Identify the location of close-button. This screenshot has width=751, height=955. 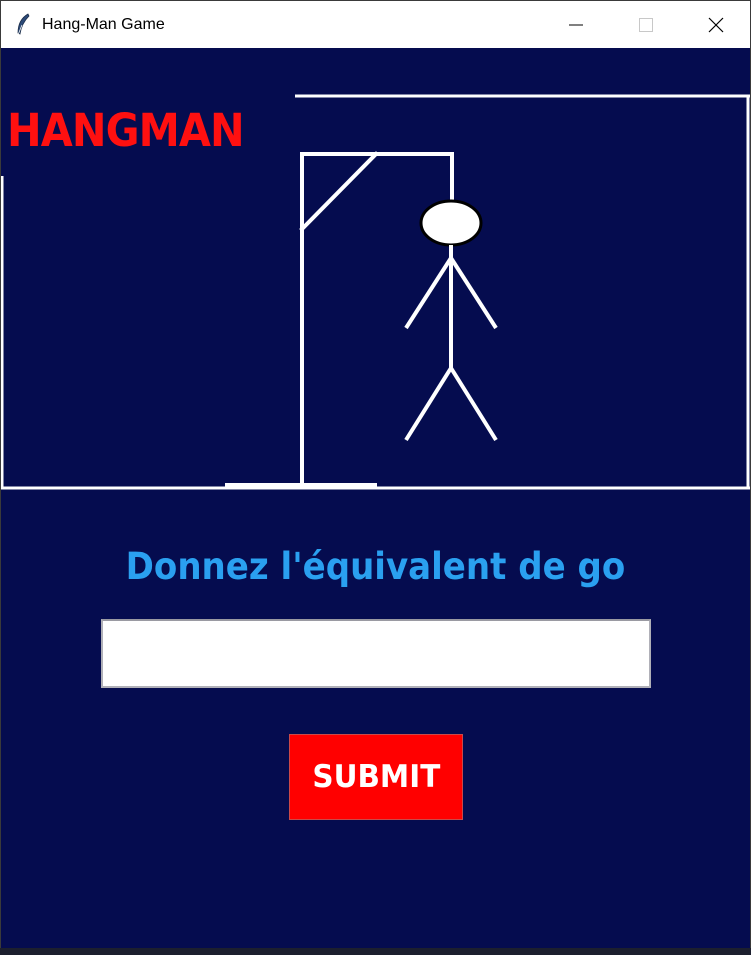
(716, 24).